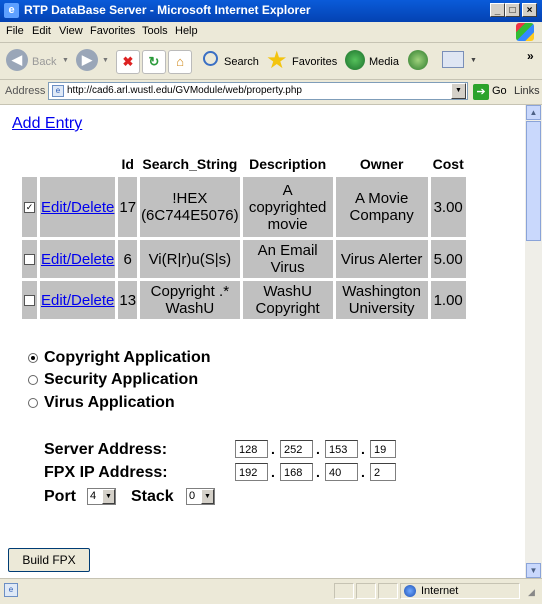  Describe the element at coordinates (190, 300) in the screenshot. I see `cell-search-string: Copyright .* WashU` at that location.